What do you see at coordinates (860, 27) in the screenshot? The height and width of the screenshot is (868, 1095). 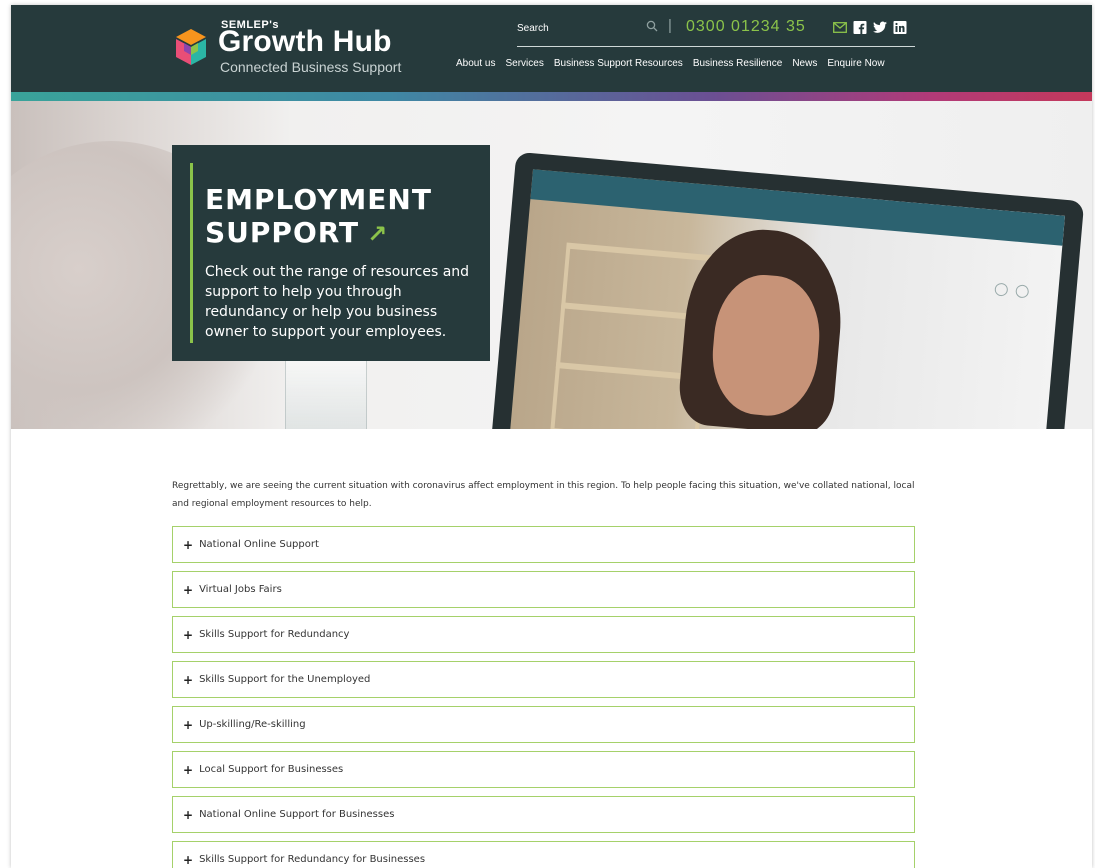 I see `facebook-icon` at bounding box center [860, 27].